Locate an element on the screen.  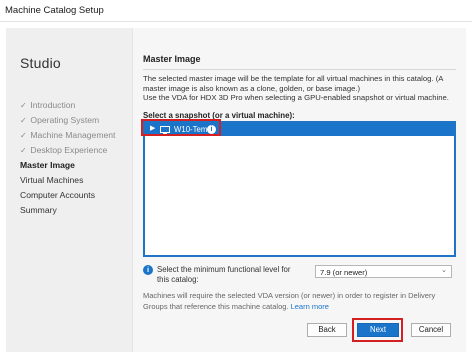
divider is located at coordinates (299, 69).